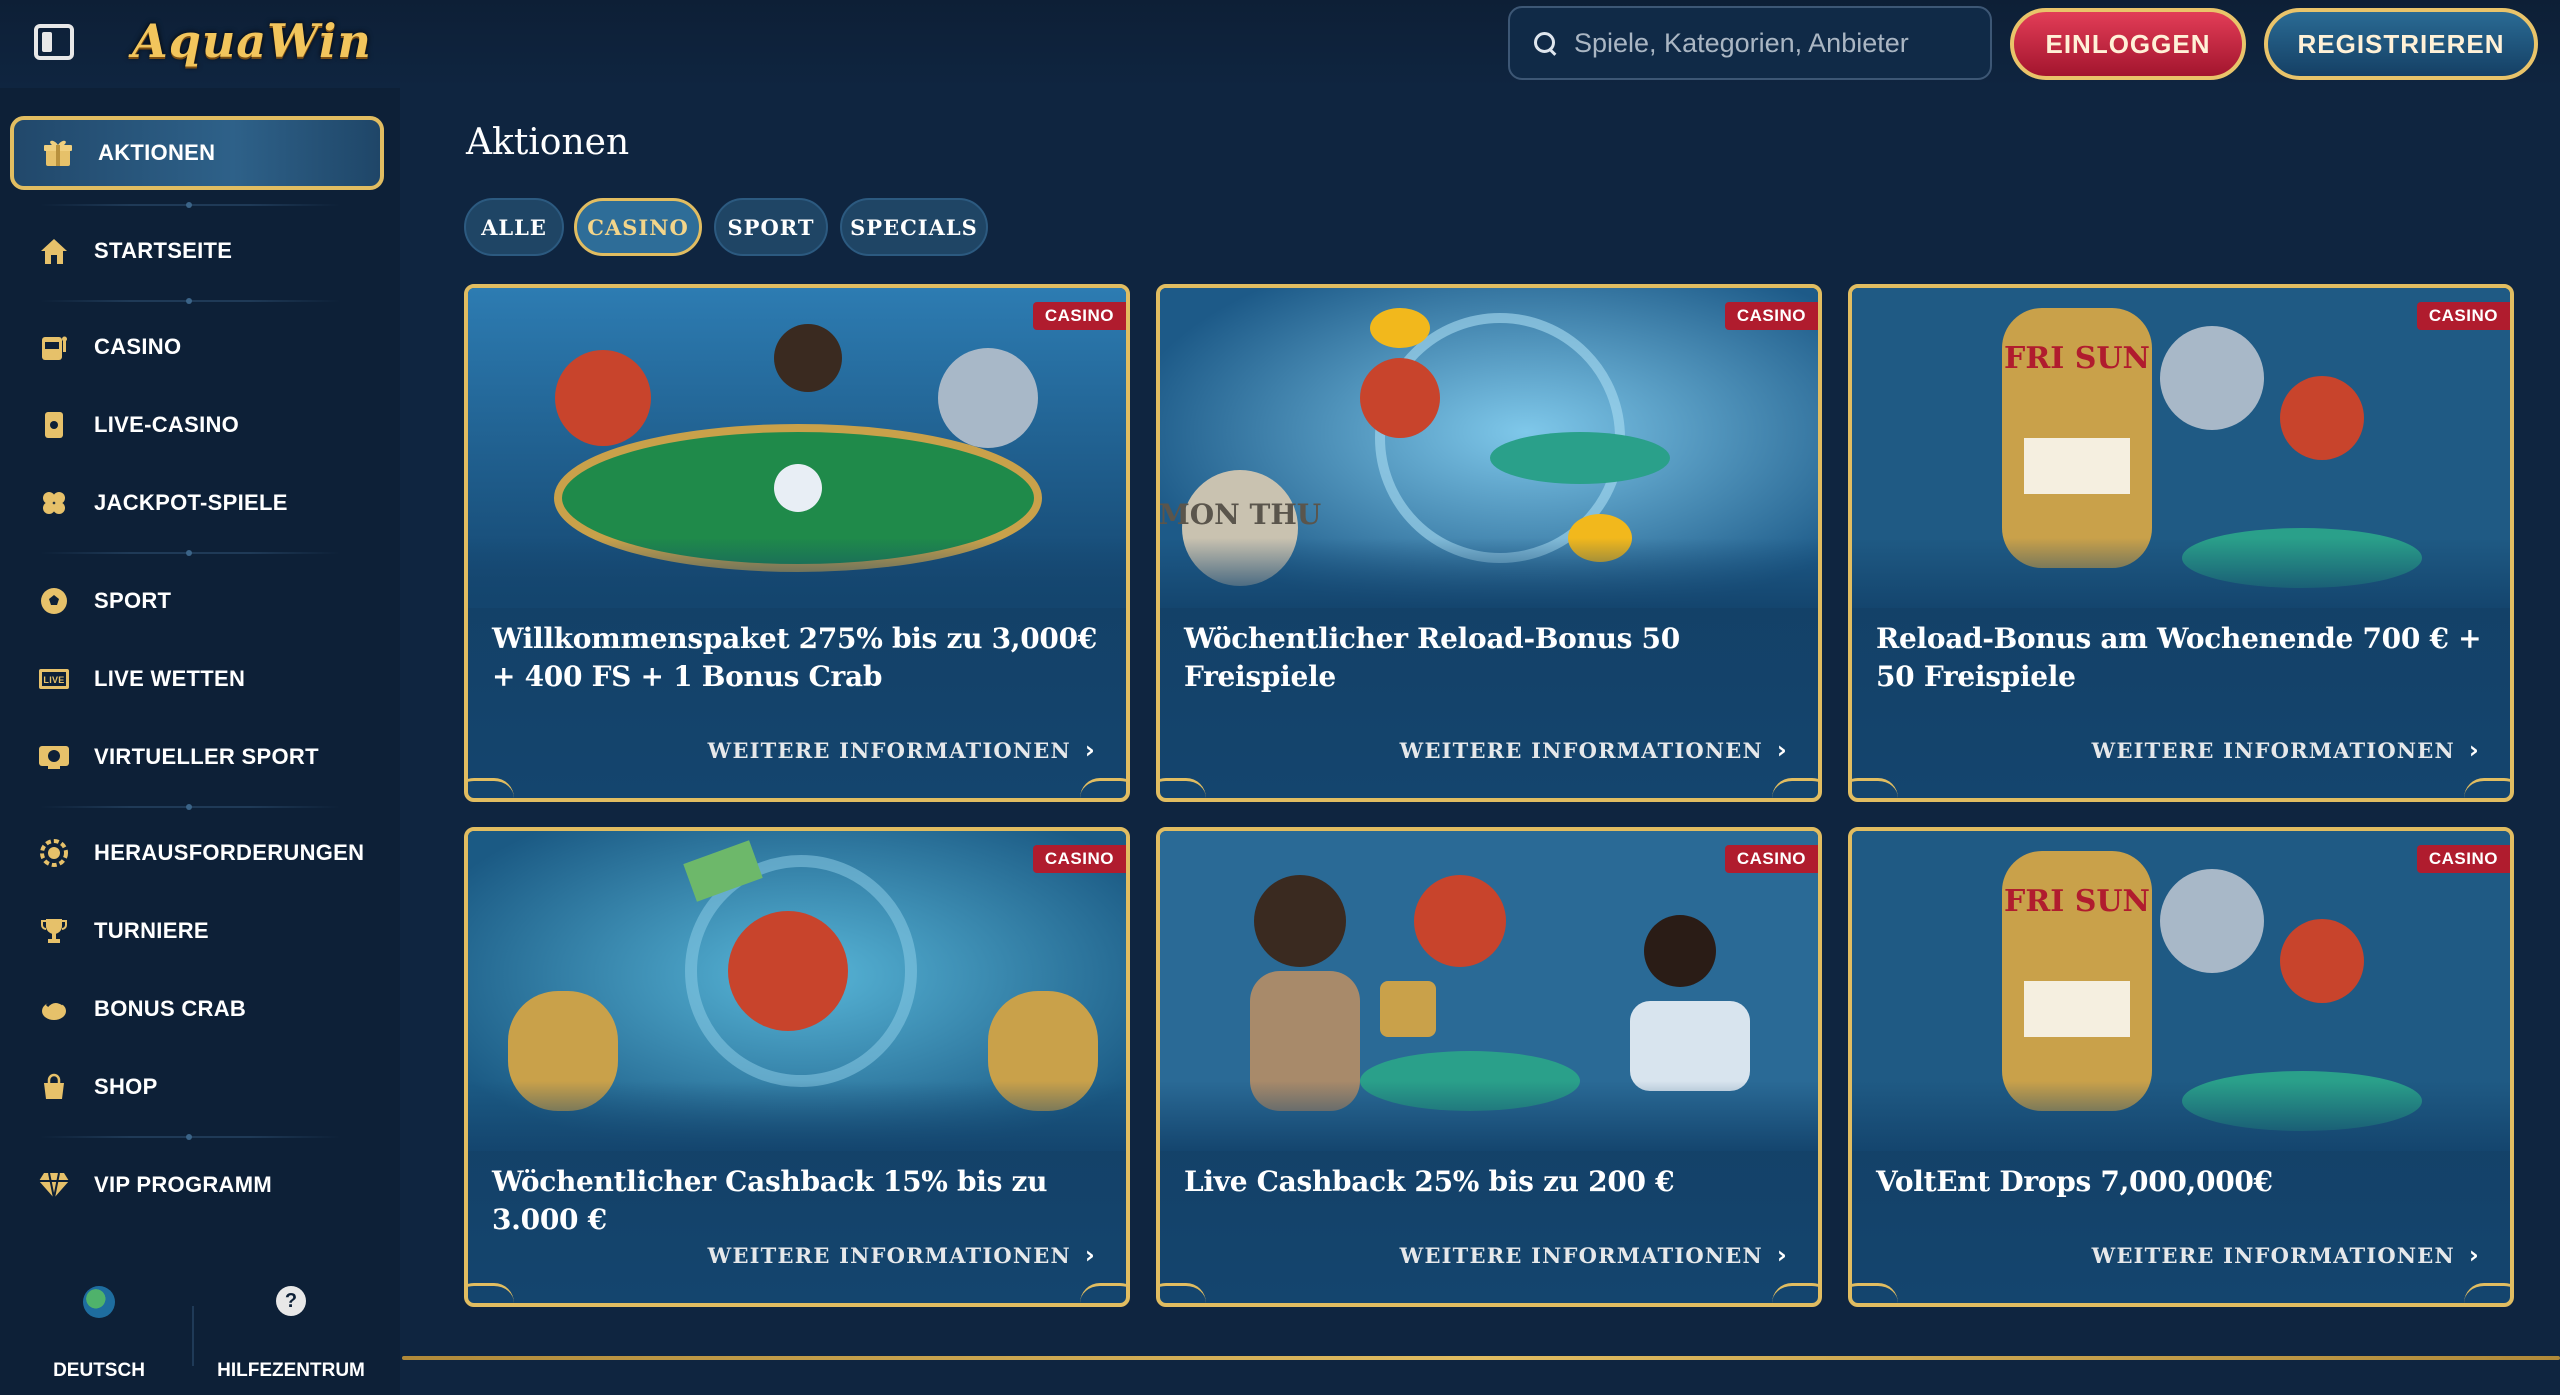 The image size is (2560, 1395). I want to click on sidebar-item-label: SPORT, so click(133, 600).